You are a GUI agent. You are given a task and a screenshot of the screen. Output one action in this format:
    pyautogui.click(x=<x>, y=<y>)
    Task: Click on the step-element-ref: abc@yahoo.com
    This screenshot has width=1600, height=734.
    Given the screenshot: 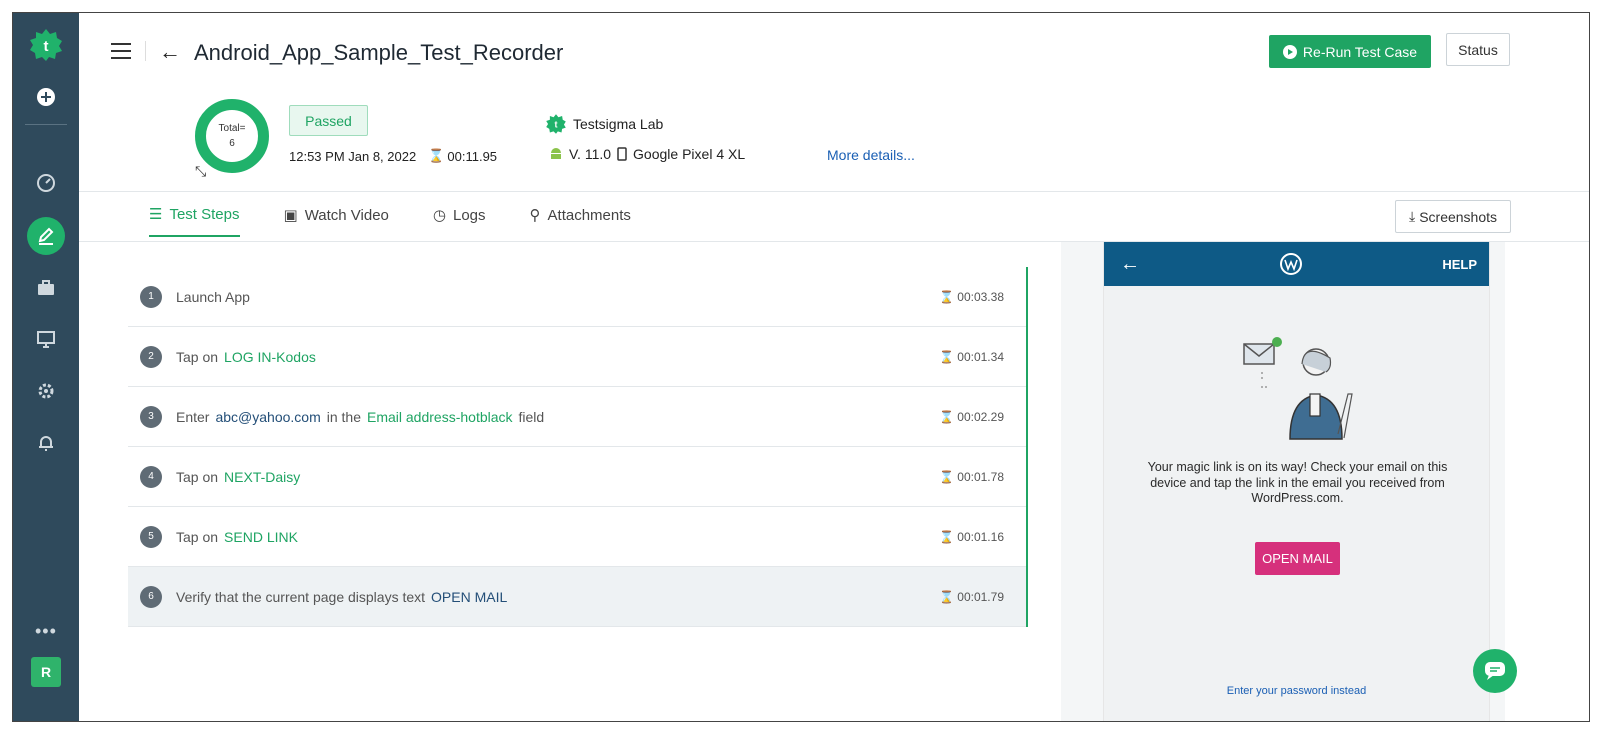 What is the action you would take?
    pyautogui.click(x=268, y=416)
    